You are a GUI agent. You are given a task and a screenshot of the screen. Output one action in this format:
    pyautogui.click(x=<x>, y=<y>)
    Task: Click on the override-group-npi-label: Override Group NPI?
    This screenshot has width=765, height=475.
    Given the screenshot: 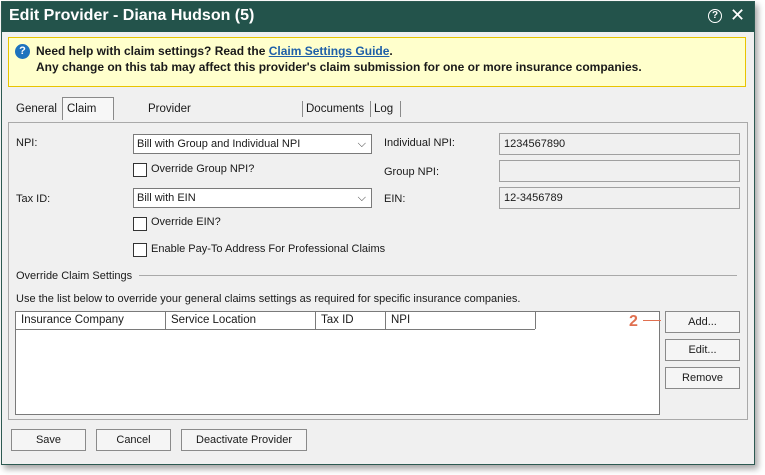 What is the action you would take?
    pyautogui.click(x=203, y=169)
    